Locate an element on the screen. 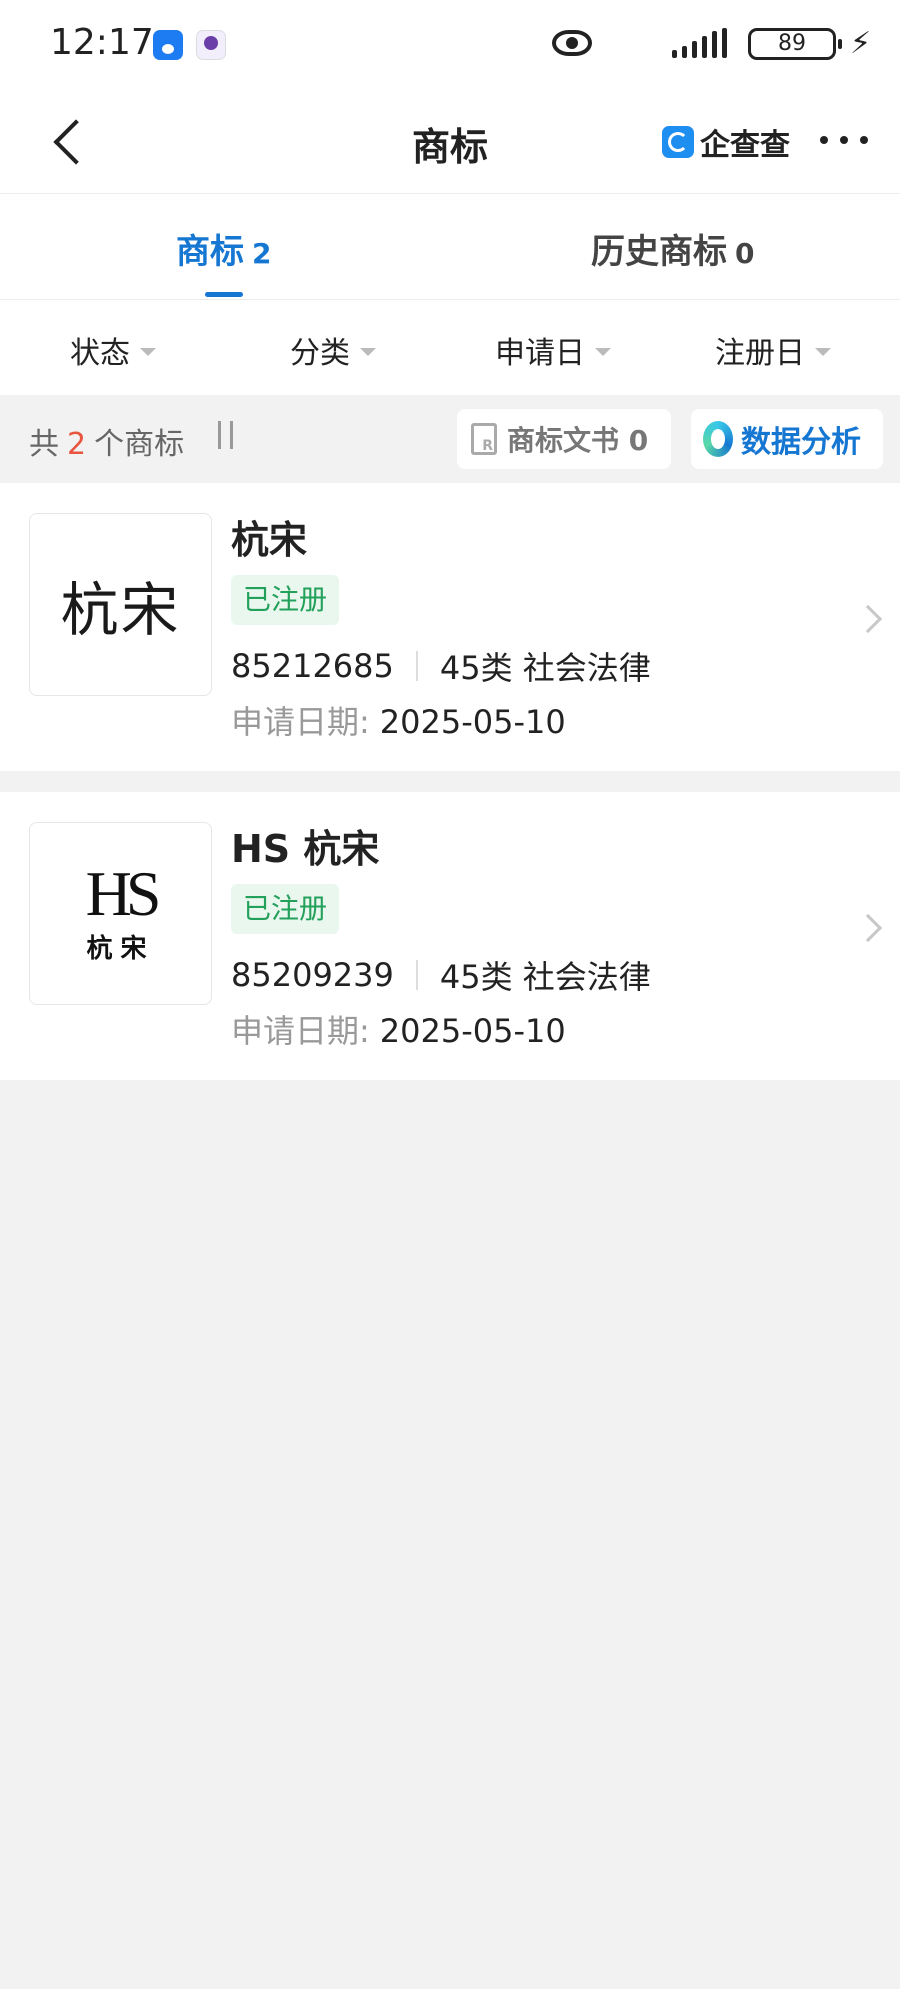 The image size is (900, 1989). summary-suffix: 个商标 is located at coordinates (139, 444).